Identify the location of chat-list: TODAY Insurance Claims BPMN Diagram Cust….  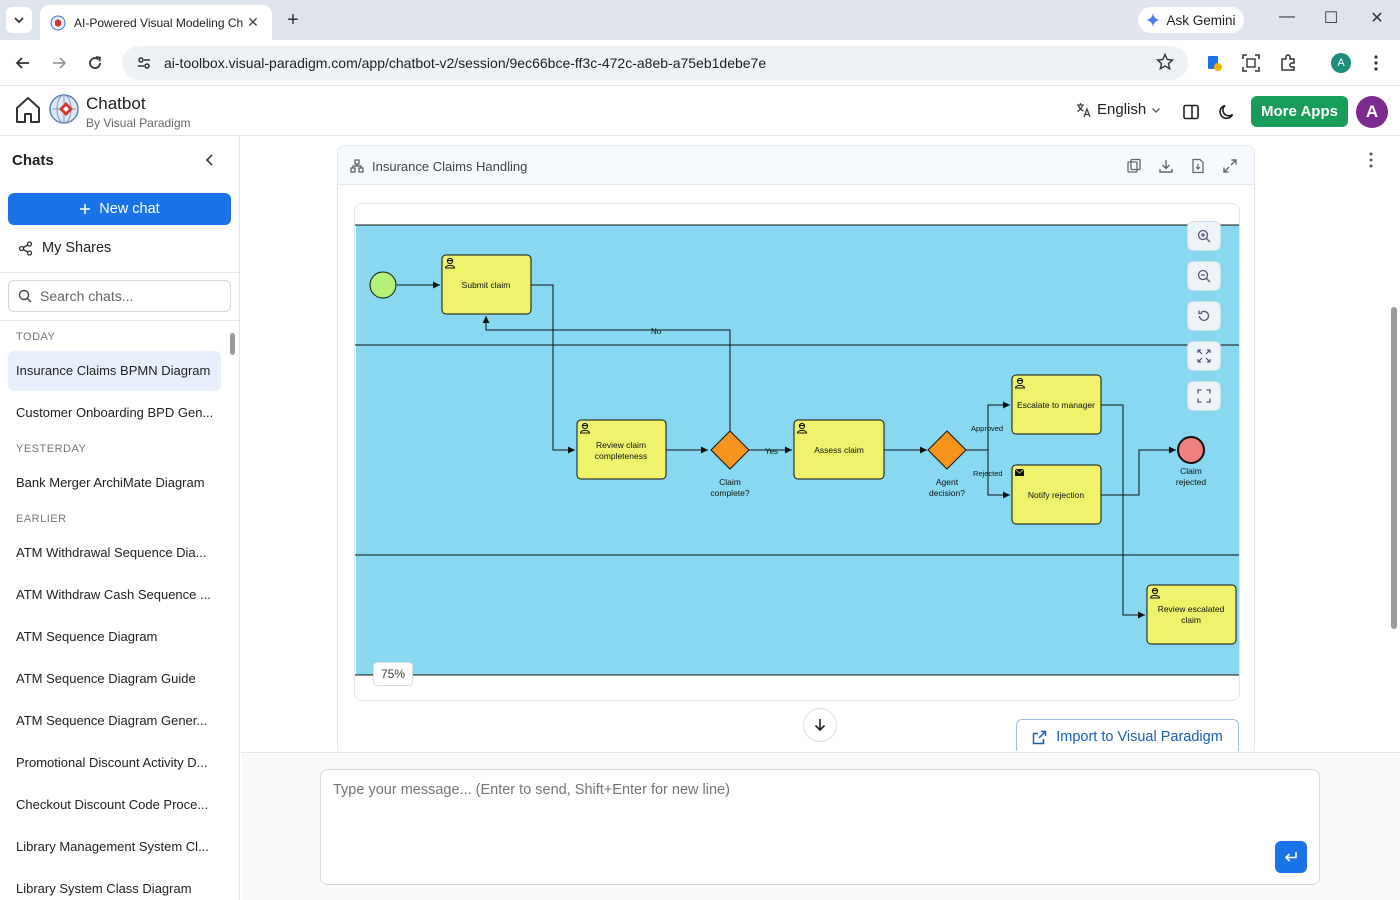
(114, 610).